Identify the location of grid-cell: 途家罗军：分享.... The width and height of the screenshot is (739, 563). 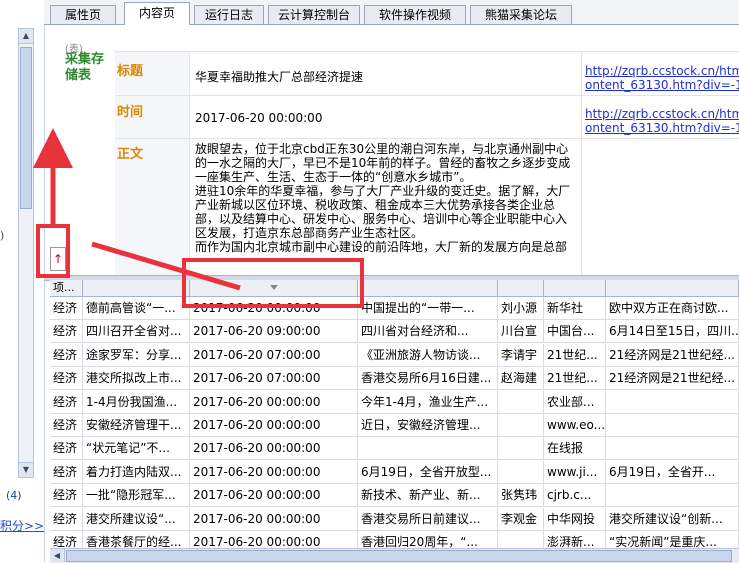
(136, 355).